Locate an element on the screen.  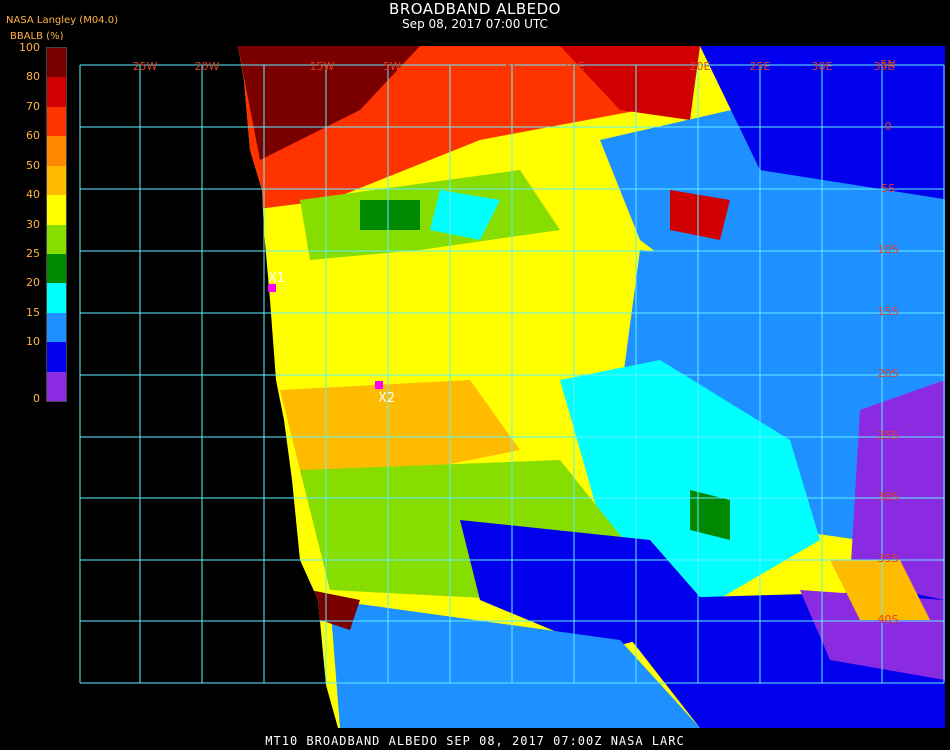
latitude-label: 20S is located at coordinates (888, 373).